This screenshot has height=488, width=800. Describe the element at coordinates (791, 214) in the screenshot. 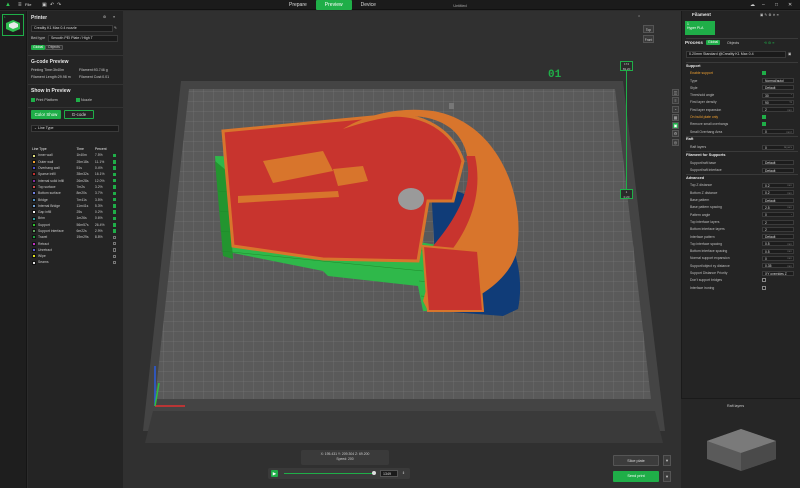

I see `setting-unit: °` at that location.